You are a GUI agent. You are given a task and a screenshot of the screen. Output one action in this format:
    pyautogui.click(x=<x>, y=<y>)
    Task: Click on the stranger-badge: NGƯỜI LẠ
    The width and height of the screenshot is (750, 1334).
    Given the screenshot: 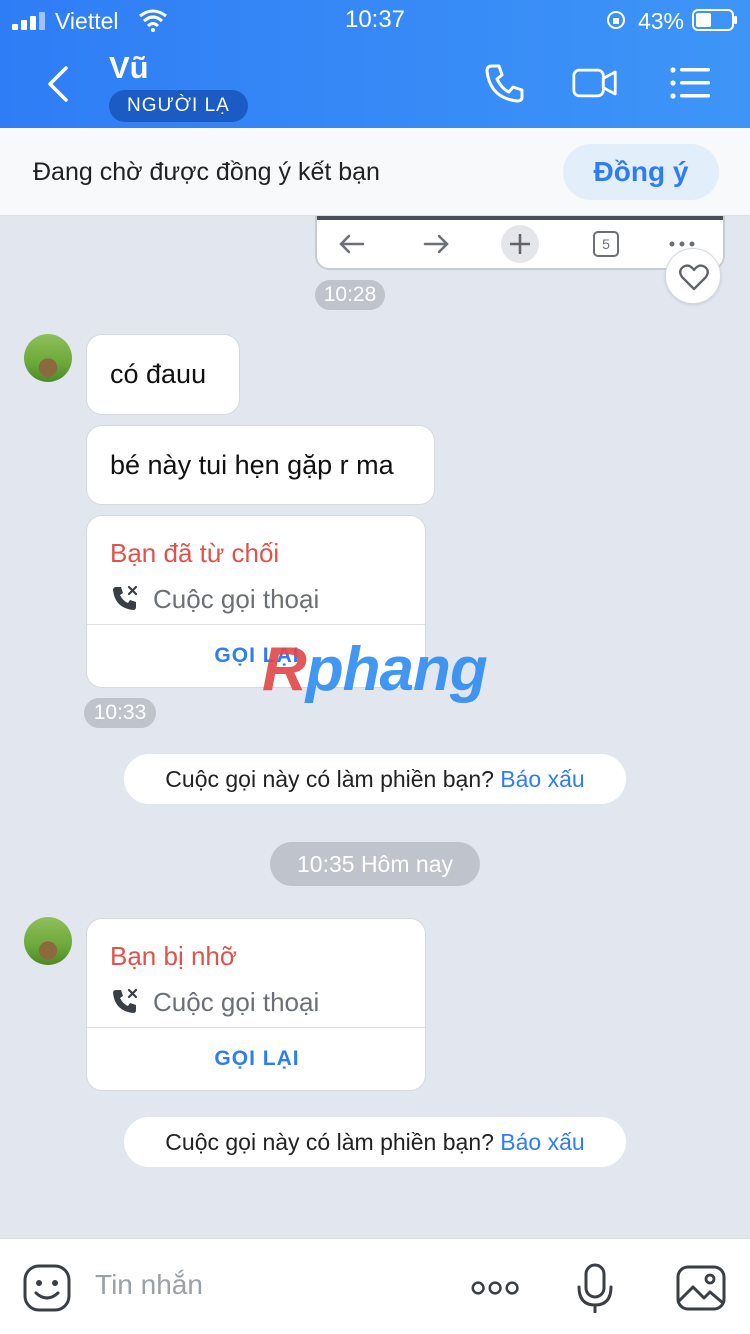 What is the action you would take?
    pyautogui.click(x=178, y=106)
    